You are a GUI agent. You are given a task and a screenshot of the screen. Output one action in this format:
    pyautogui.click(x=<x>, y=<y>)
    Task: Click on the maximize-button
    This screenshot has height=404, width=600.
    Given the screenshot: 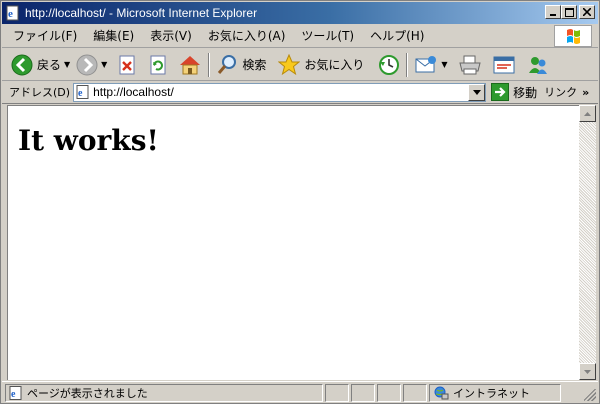 What is the action you would take?
    pyautogui.click(x=569, y=12)
    